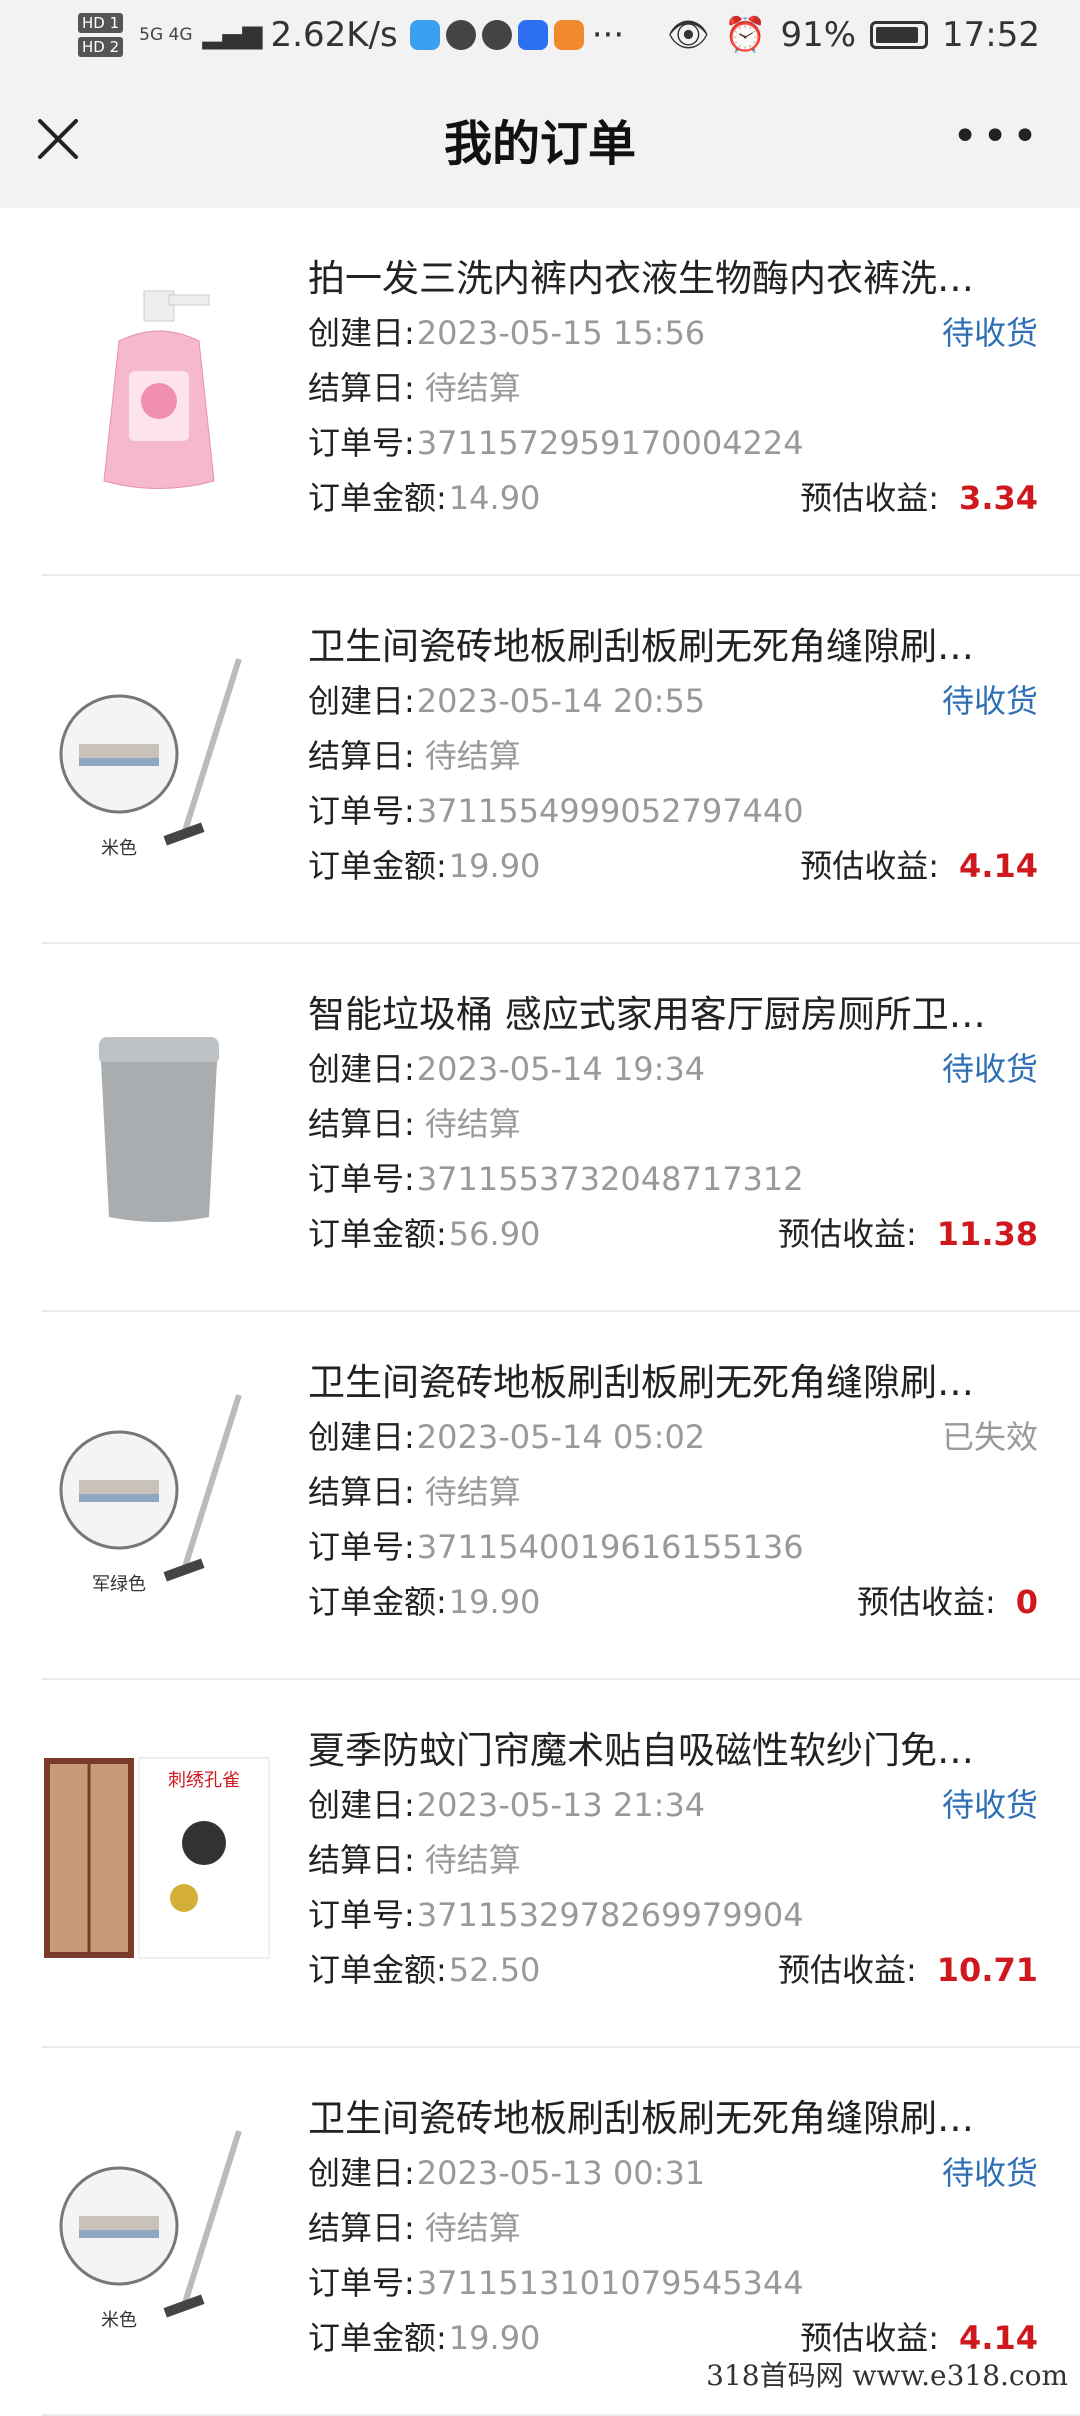 Image resolution: width=1080 pixels, height=2416 pixels. I want to click on product-thumbnail: 刺绣孔雀, so click(159, 1863).